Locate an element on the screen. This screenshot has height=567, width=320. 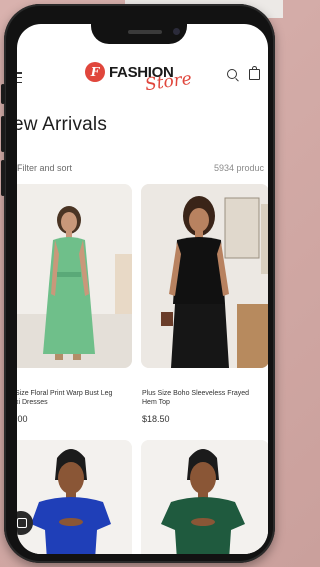
page-title: ew Arrivals is located at coordinates (62, 124).